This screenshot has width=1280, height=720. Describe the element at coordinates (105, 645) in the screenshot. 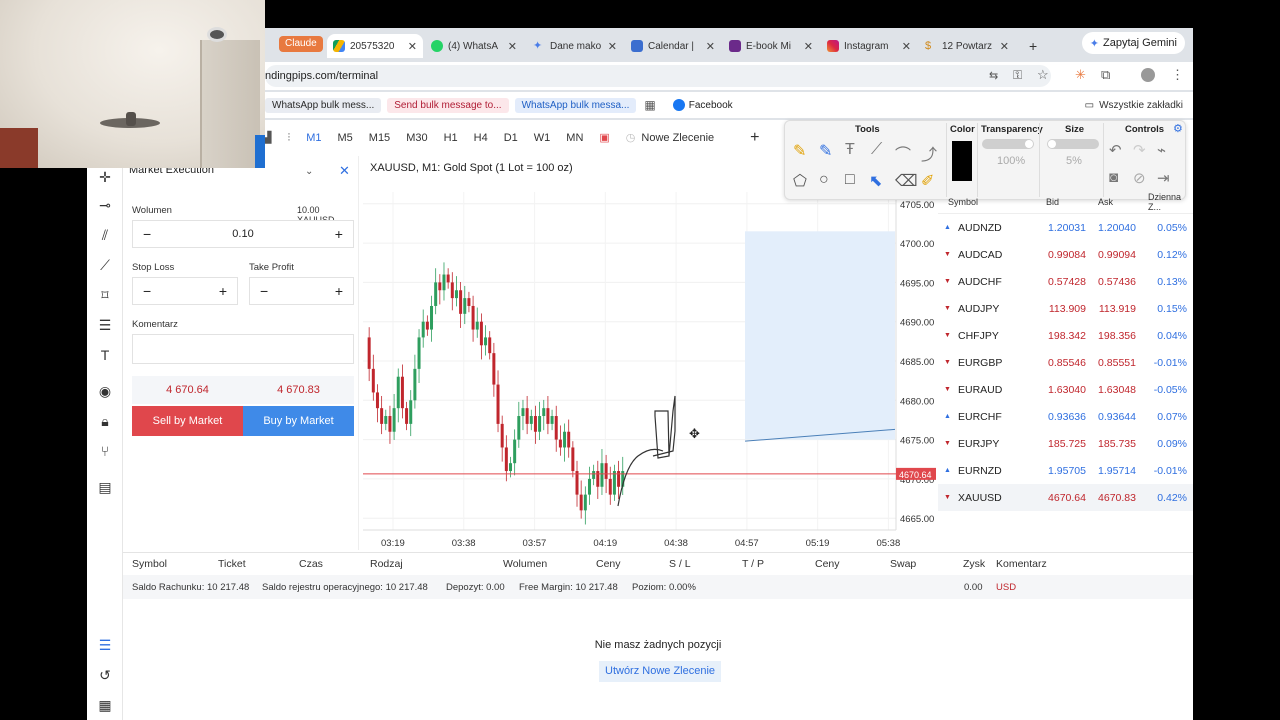

I see `list-icon: ☰` at that location.